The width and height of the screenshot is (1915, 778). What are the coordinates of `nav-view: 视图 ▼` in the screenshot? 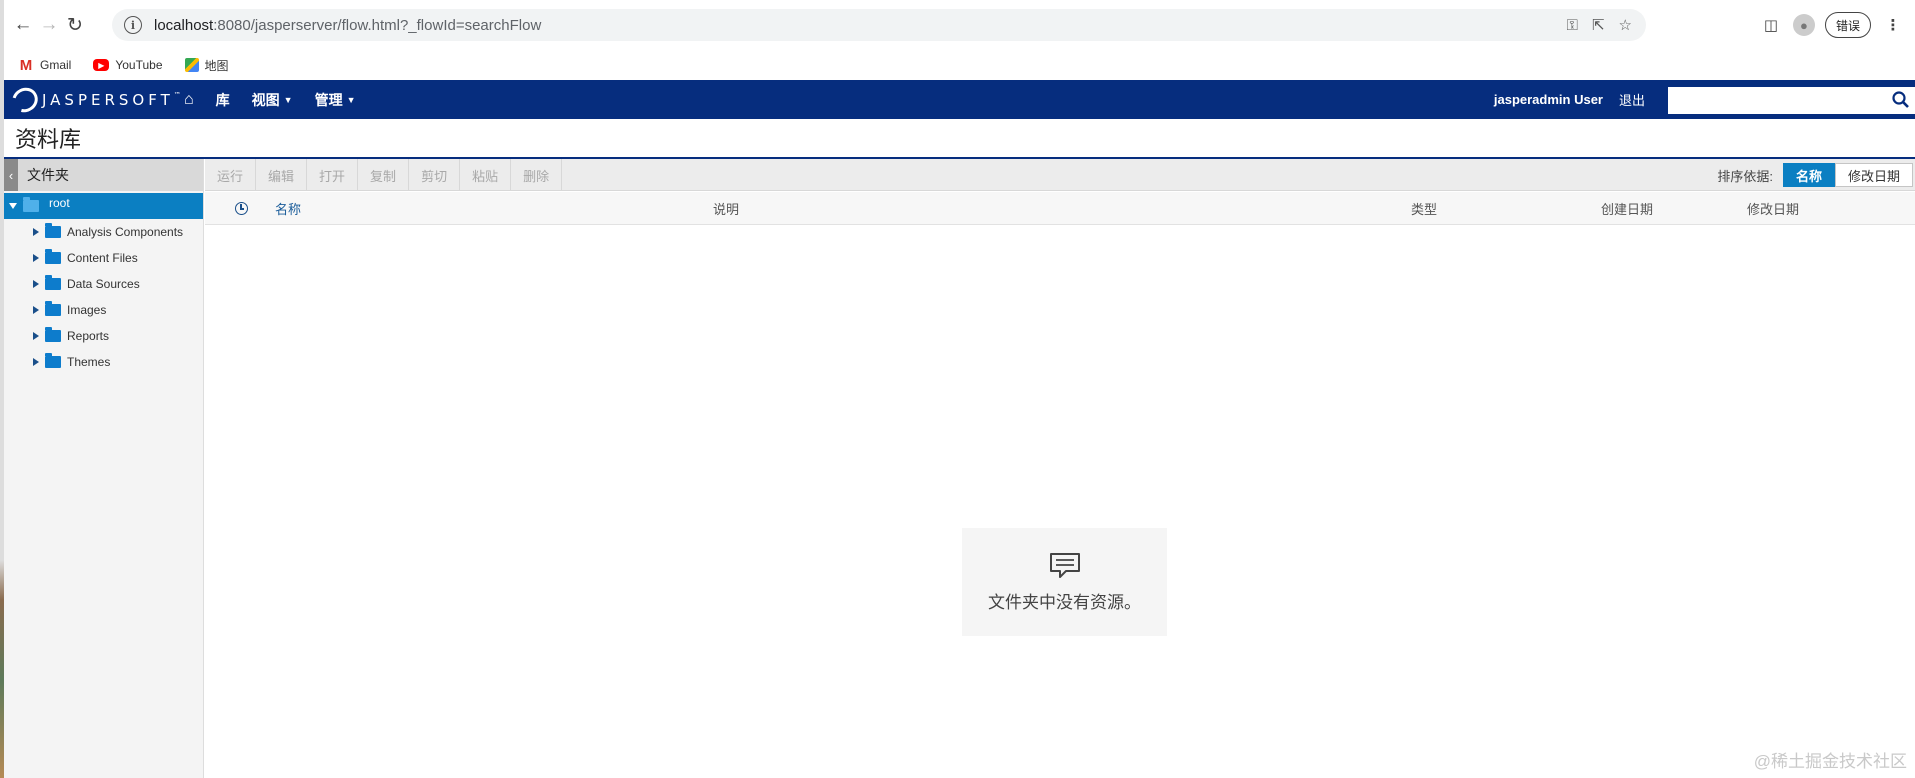 It's located at (272, 100).